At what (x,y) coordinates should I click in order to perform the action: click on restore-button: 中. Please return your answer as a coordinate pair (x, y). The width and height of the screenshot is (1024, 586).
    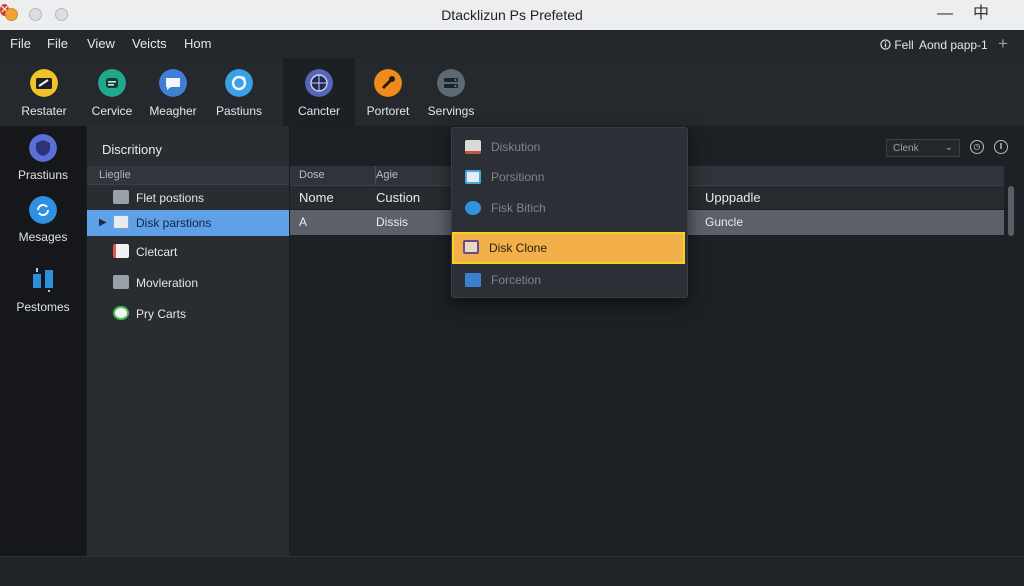
    Looking at the image, I should click on (981, 14).